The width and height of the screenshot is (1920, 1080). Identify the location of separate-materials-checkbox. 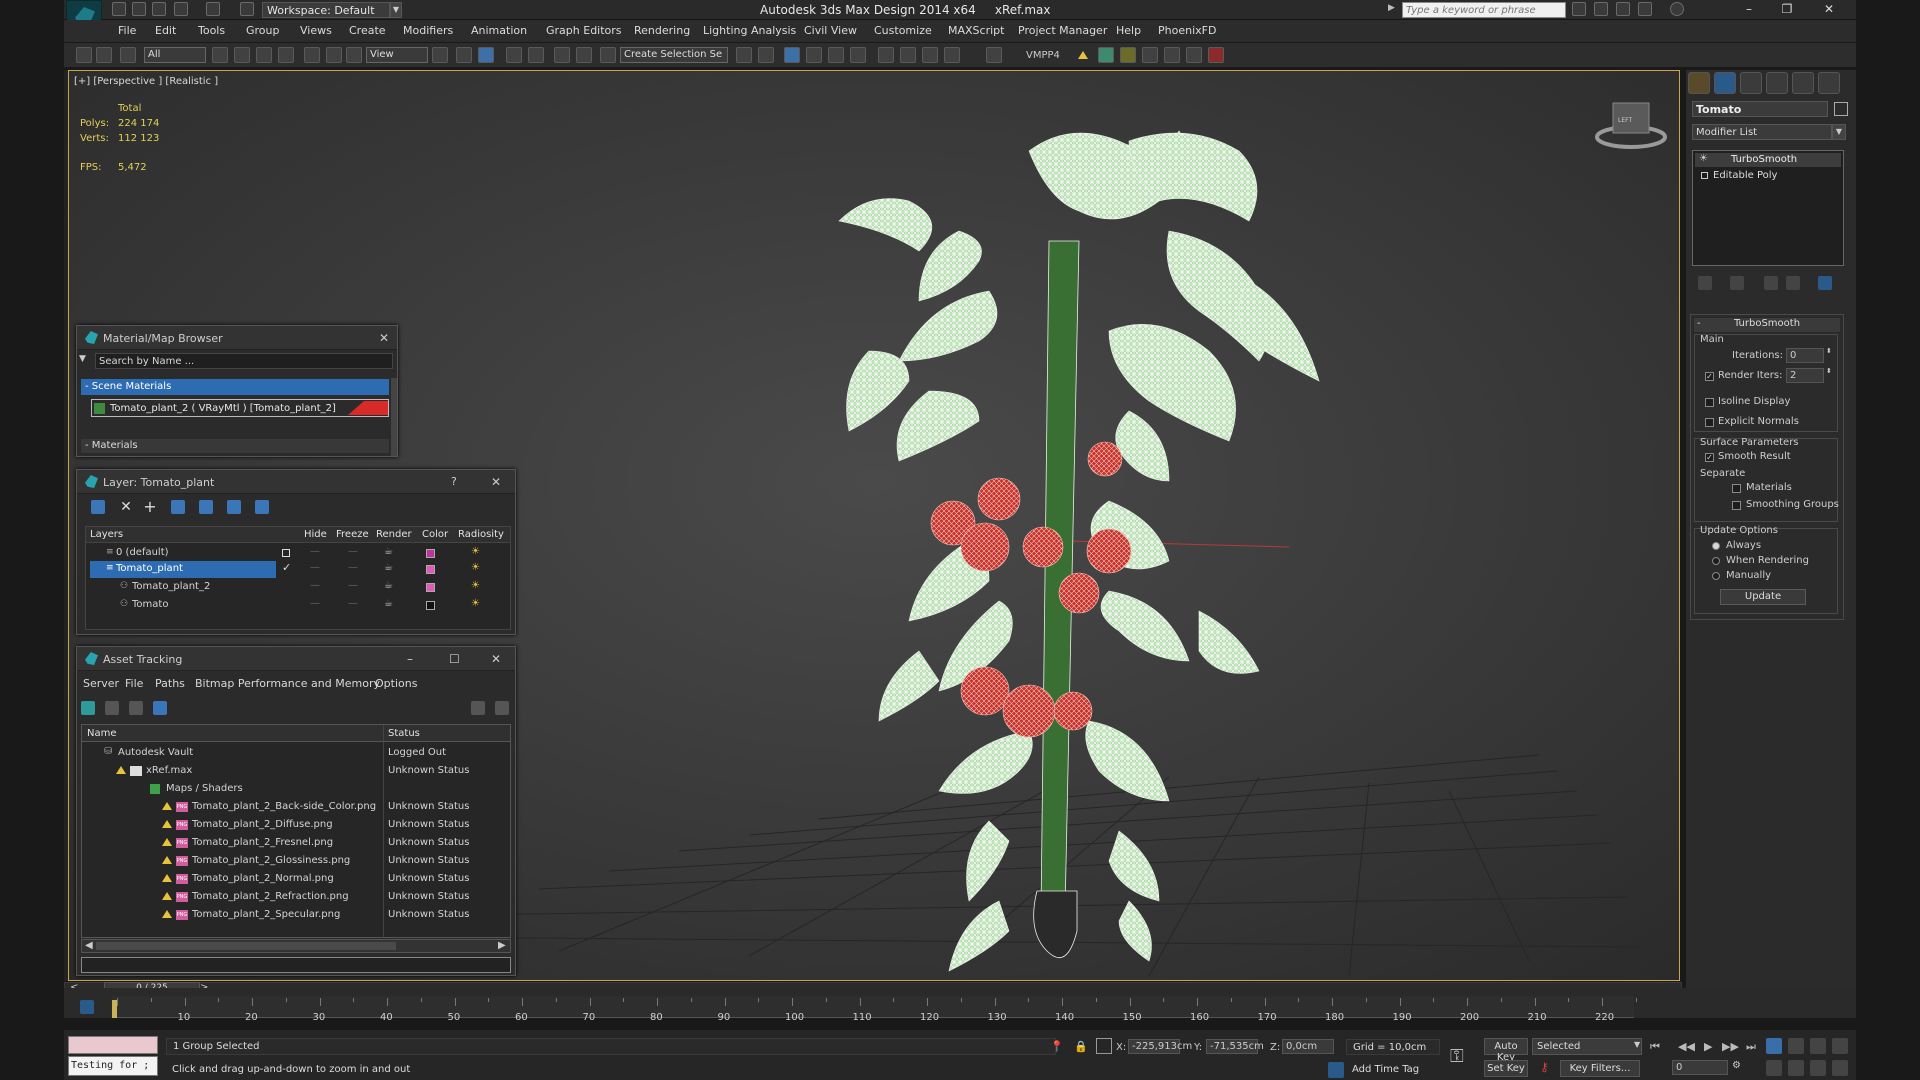
(1736, 488).